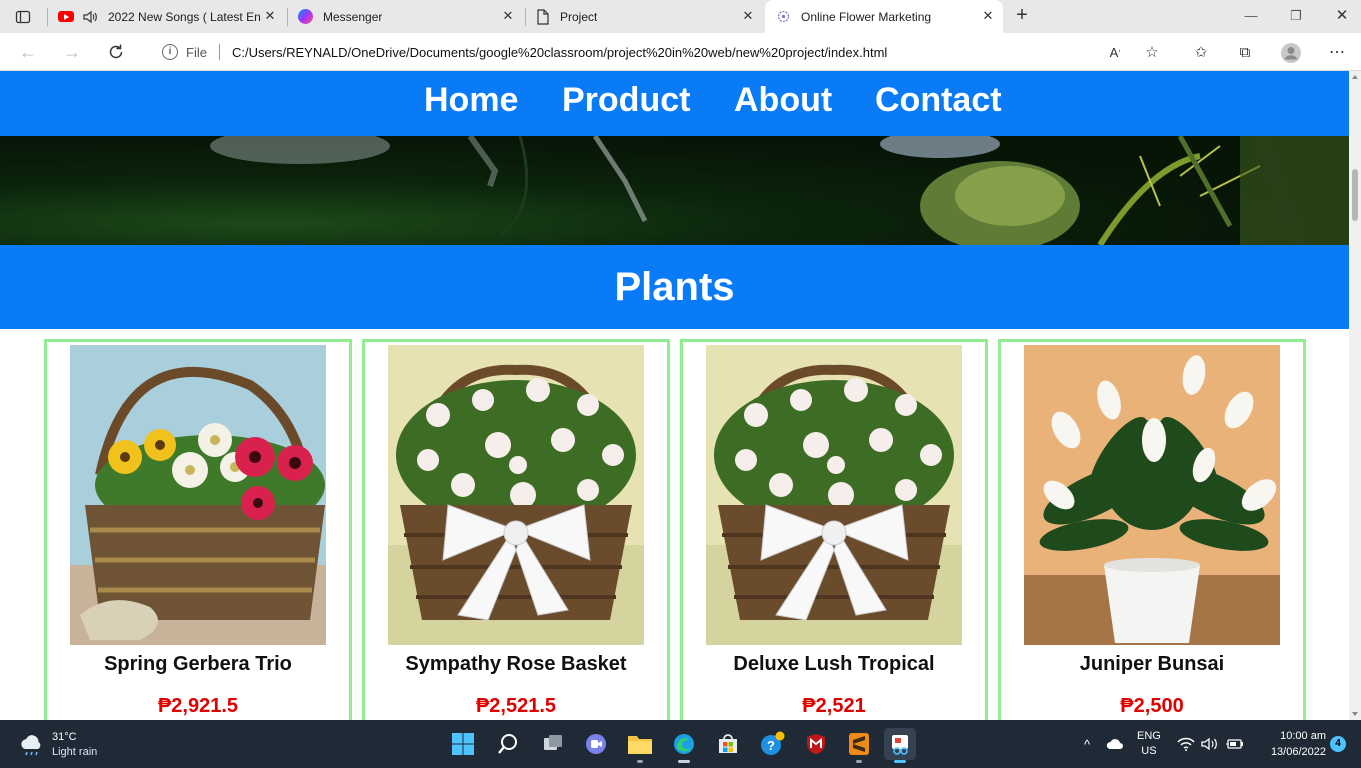  I want to click on back-button: ←, so click(28, 52).